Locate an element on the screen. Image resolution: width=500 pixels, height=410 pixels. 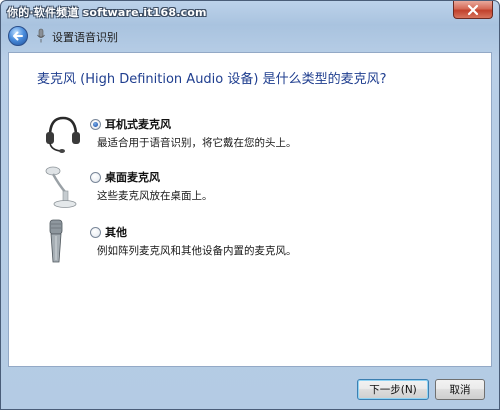
back-arrow-icon is located at coordinates (18, 36).